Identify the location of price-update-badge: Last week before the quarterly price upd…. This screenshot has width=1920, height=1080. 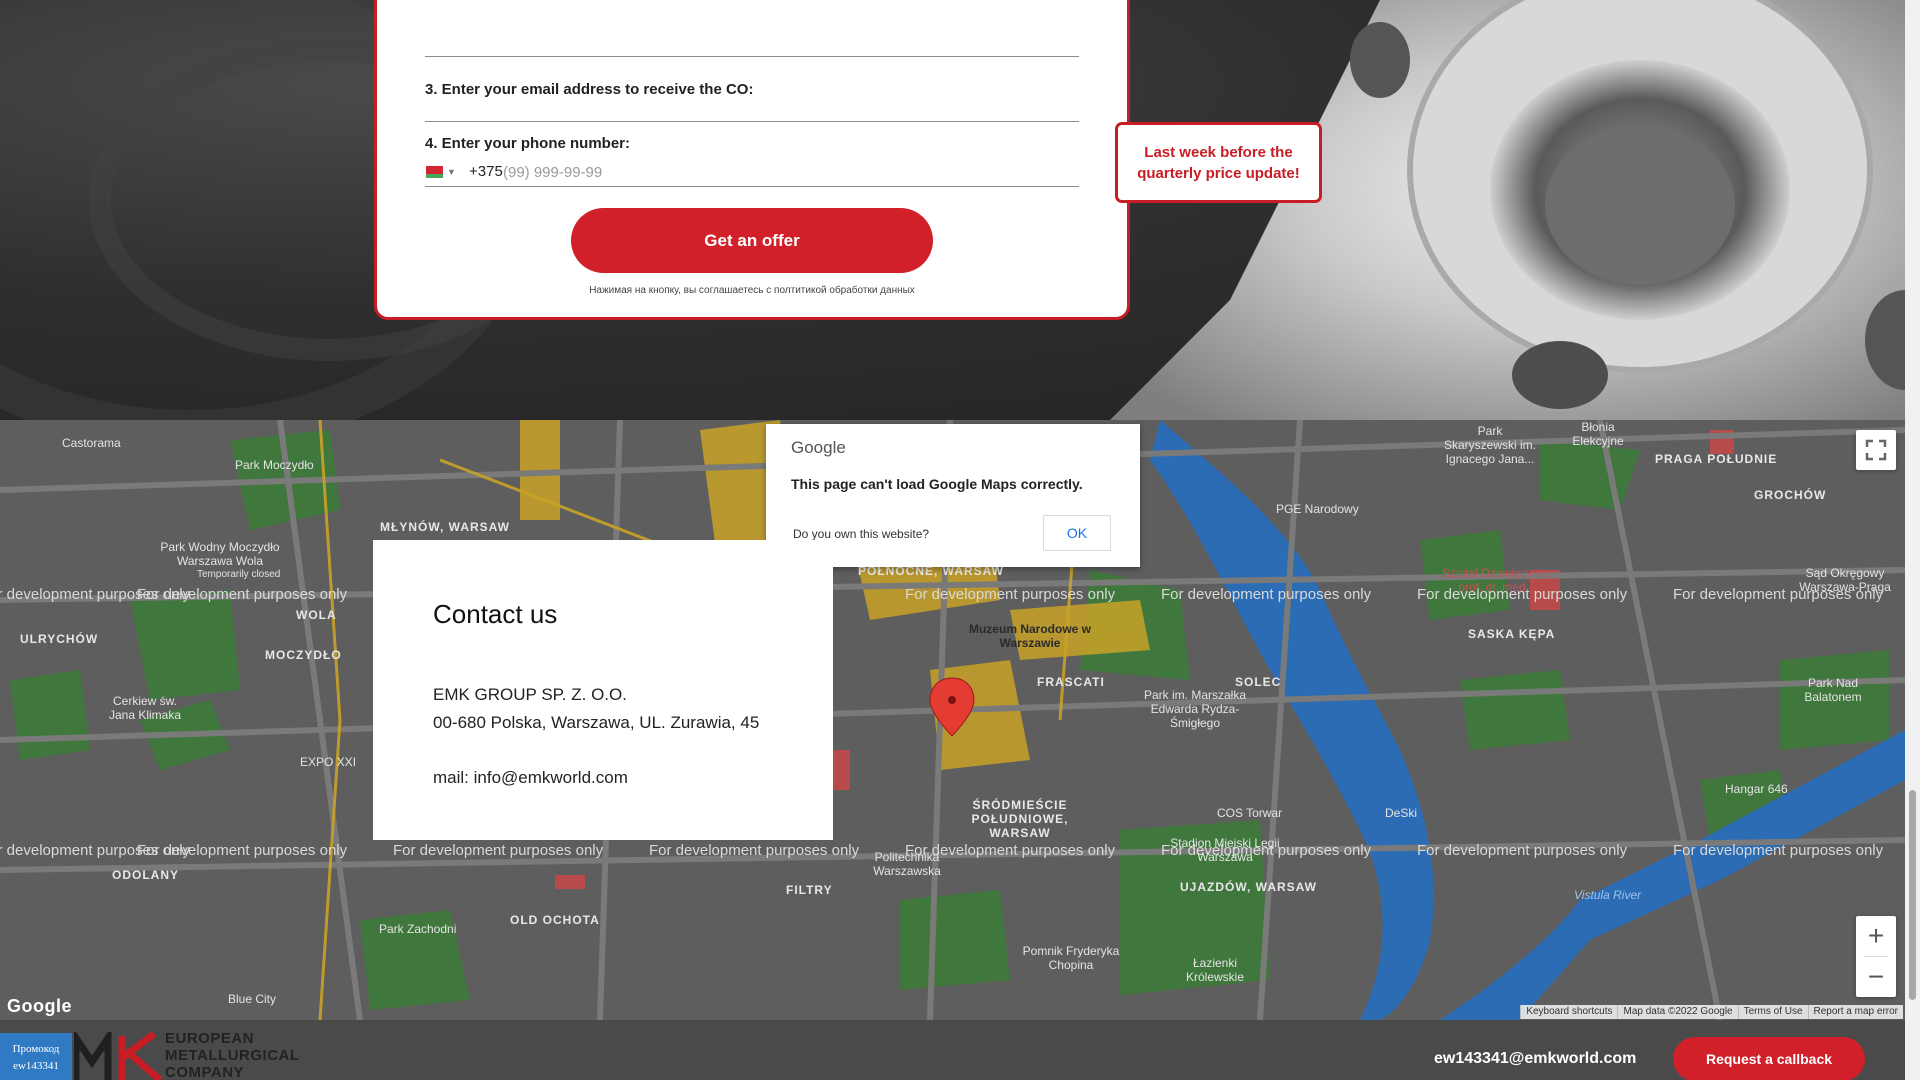
(1218, 162).